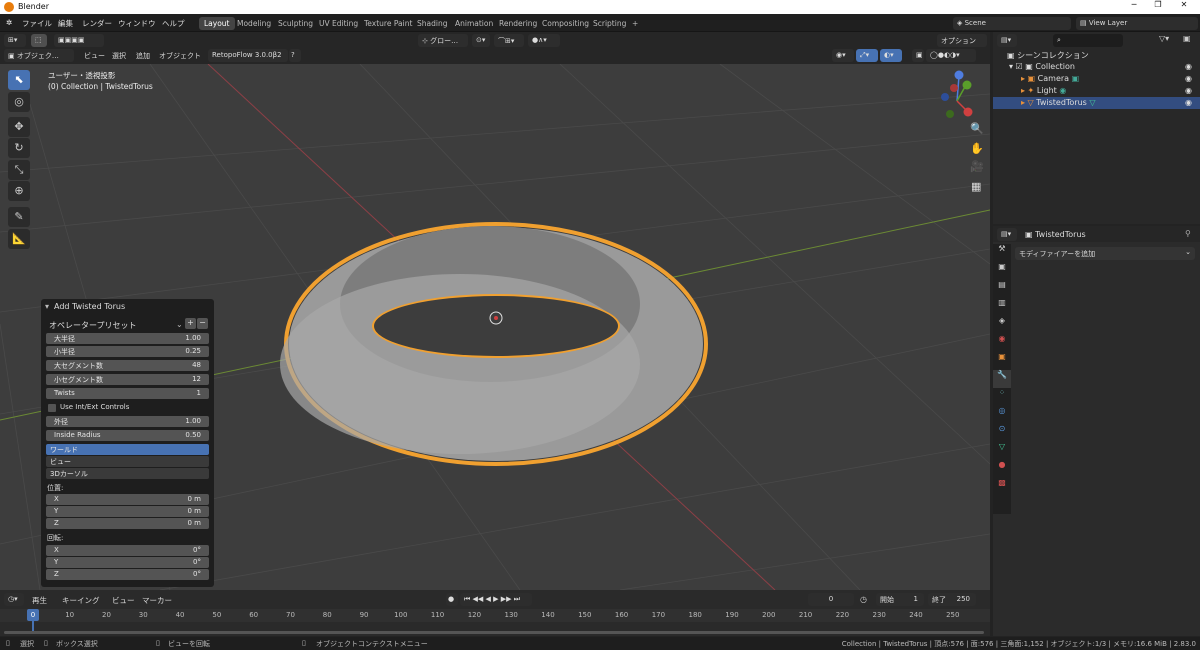 The image size is (1200, 650). What do you see at coordinates (338, 23) in the screenshot?
I see `tab-uv-editing: UV Editing` at bounding box center [338, 23].